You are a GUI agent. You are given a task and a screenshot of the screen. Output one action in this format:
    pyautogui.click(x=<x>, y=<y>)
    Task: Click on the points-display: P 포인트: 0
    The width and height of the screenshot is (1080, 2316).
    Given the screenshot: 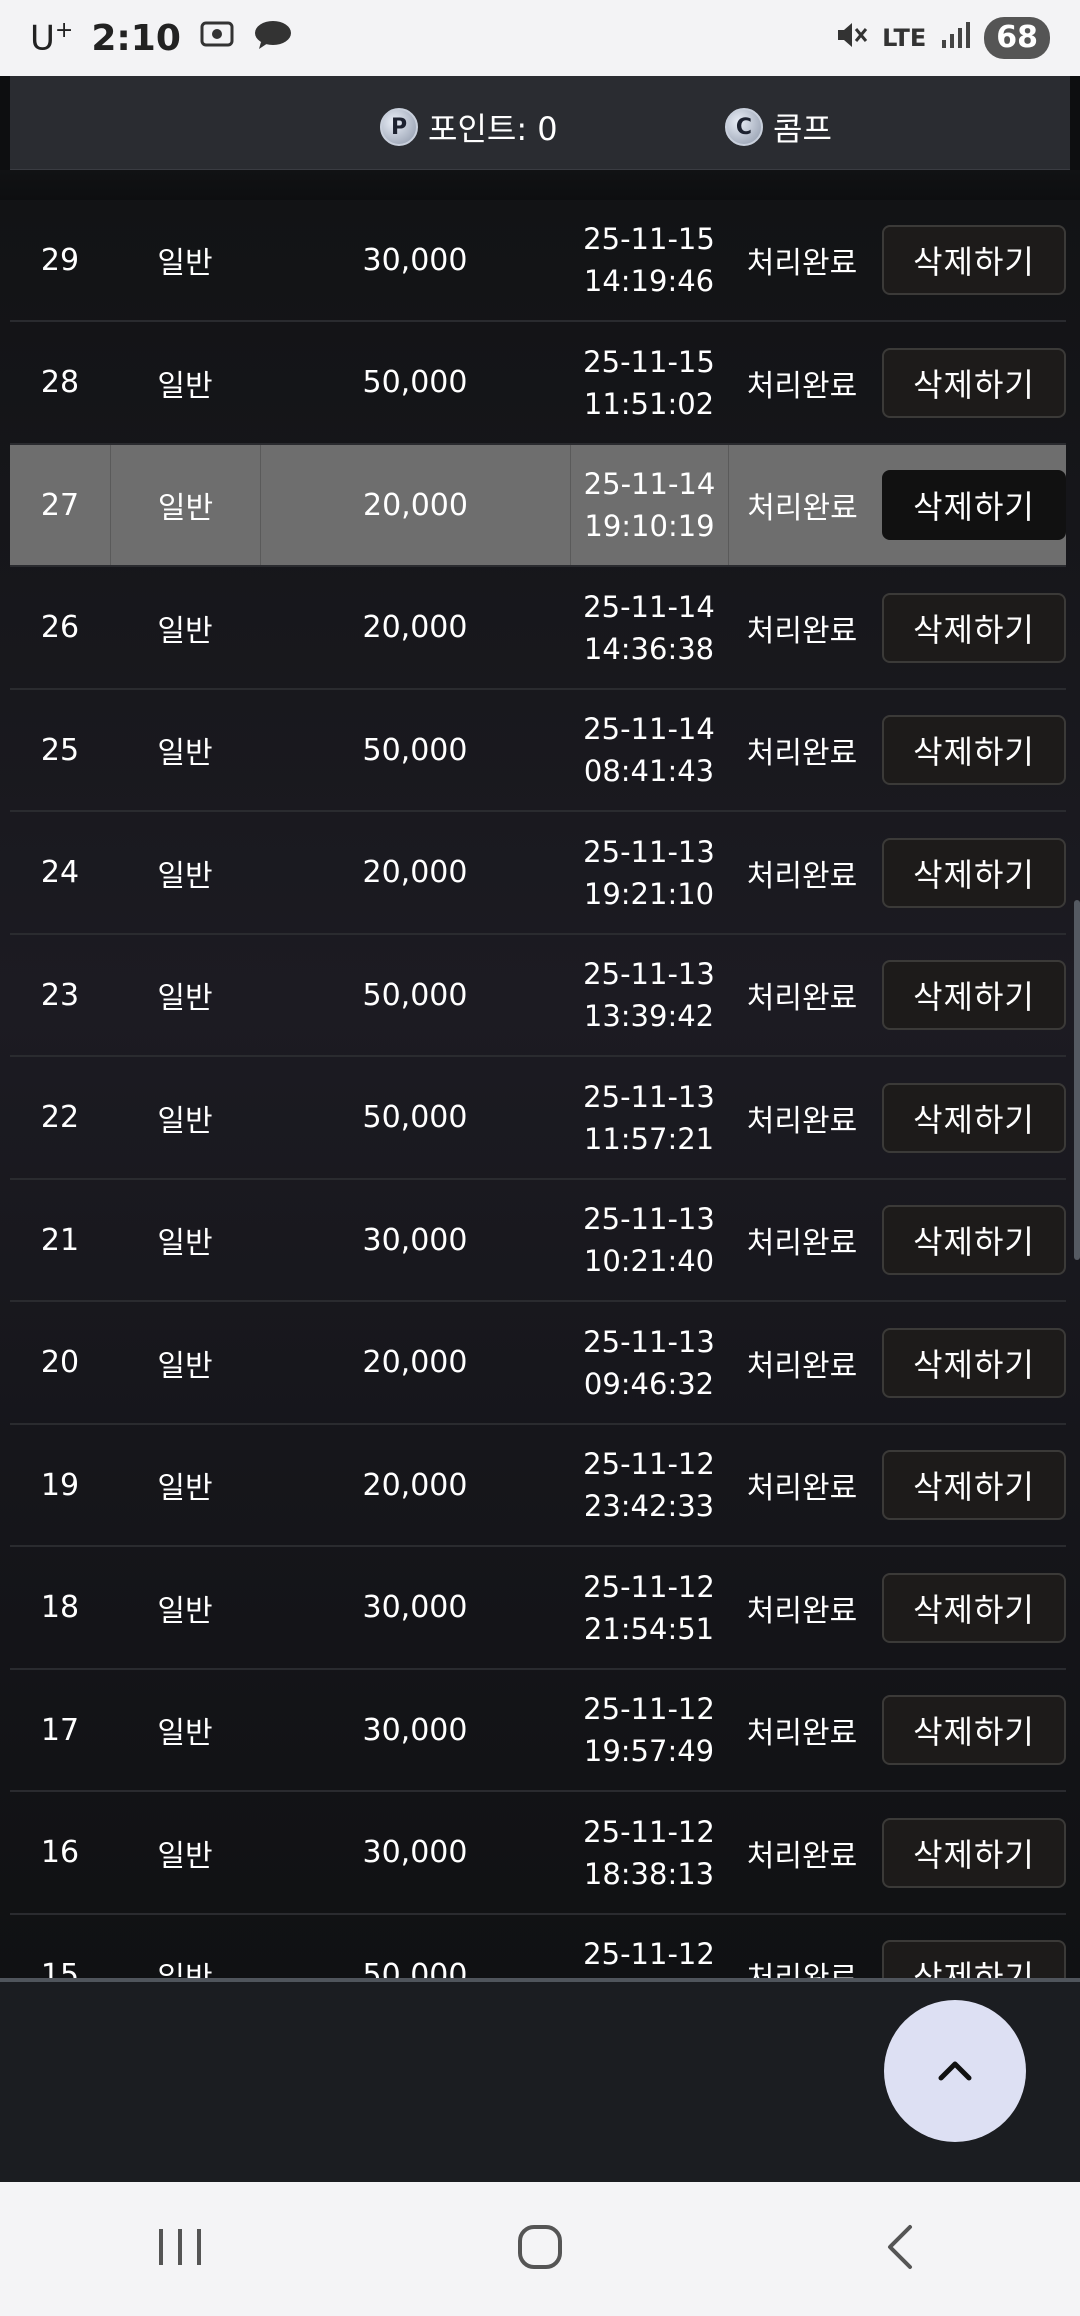 What is the action you would take?
    pyautogui.click(x=469, y=127)
    